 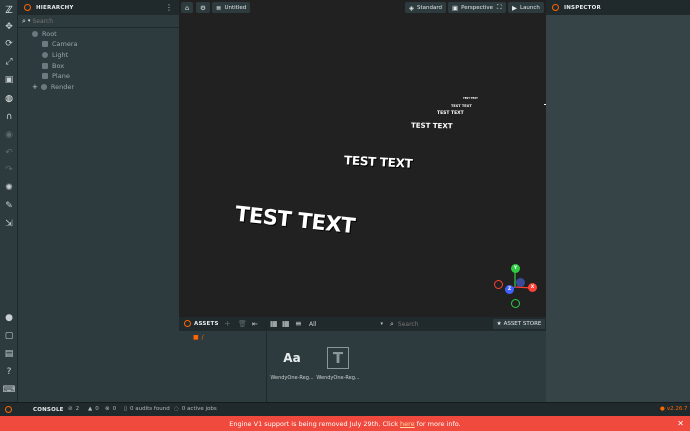 What do you see at coordinates (515, 303) in the screenshot?
I see `gizmo-neg-y` at bounding box center [515, 303].